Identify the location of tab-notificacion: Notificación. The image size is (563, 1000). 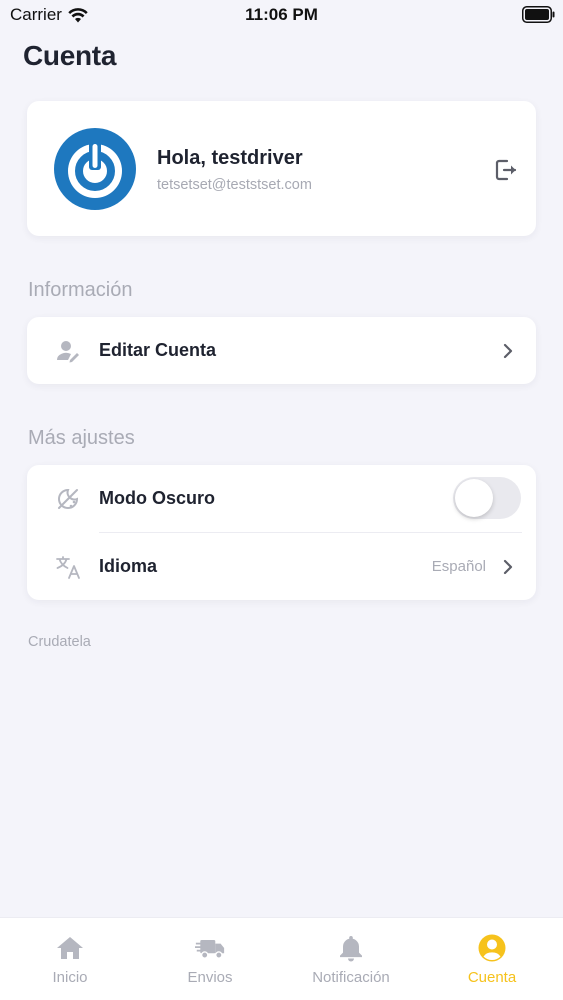
(351, 959).